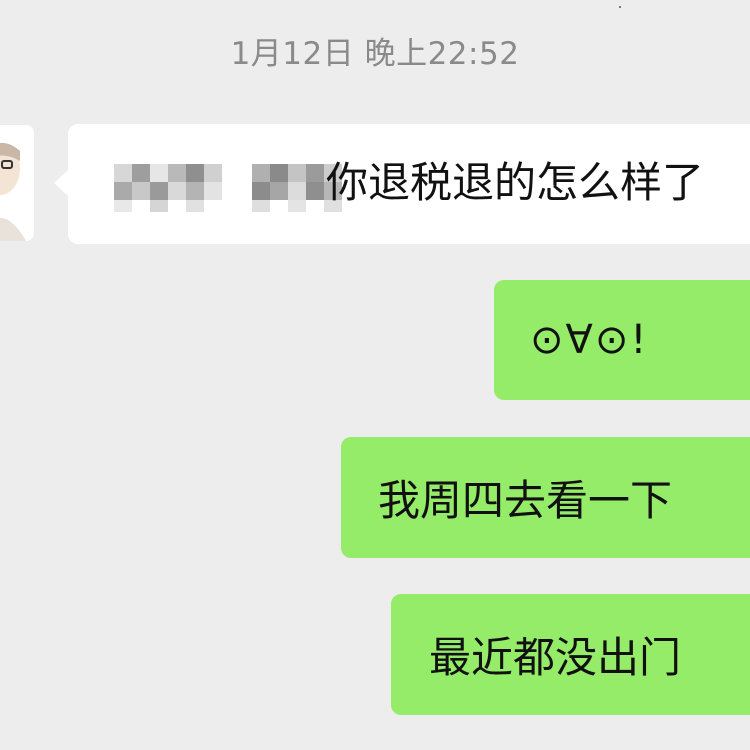  I want to click on outgoing-message-text: 最近都没出门, so click(555, 657).